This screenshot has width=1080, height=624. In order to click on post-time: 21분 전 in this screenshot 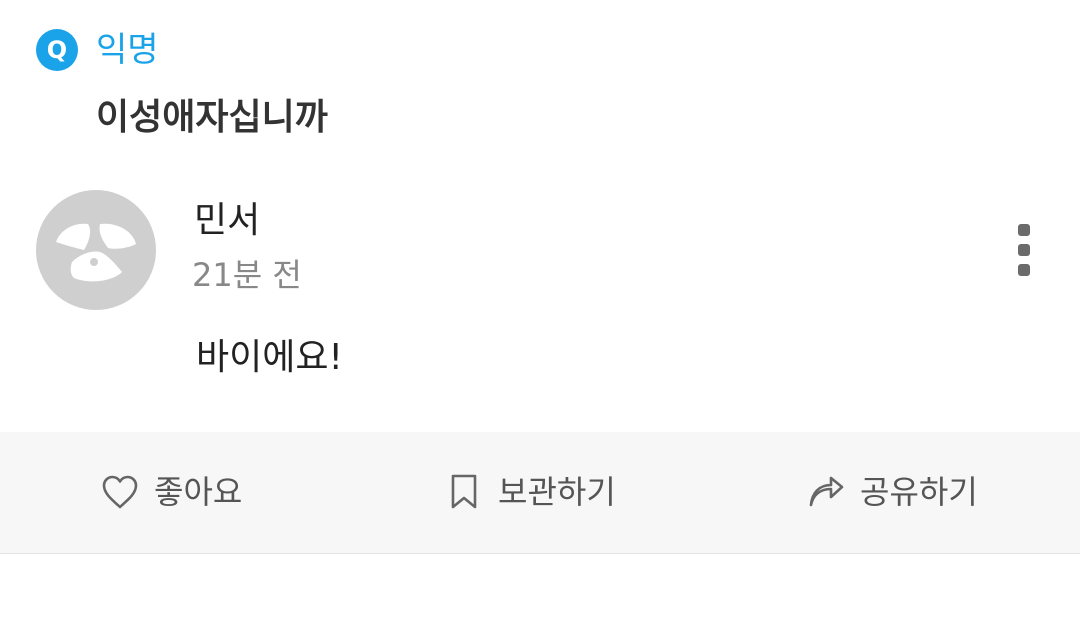, I will do `click(247, 275)`.